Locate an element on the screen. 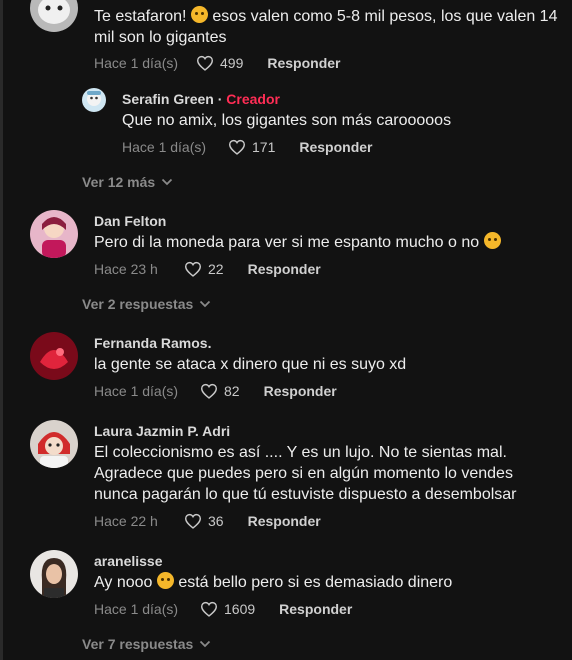 This screenshot has width=572, height=660. like-button: 499 is located at coordinates (219, 63).